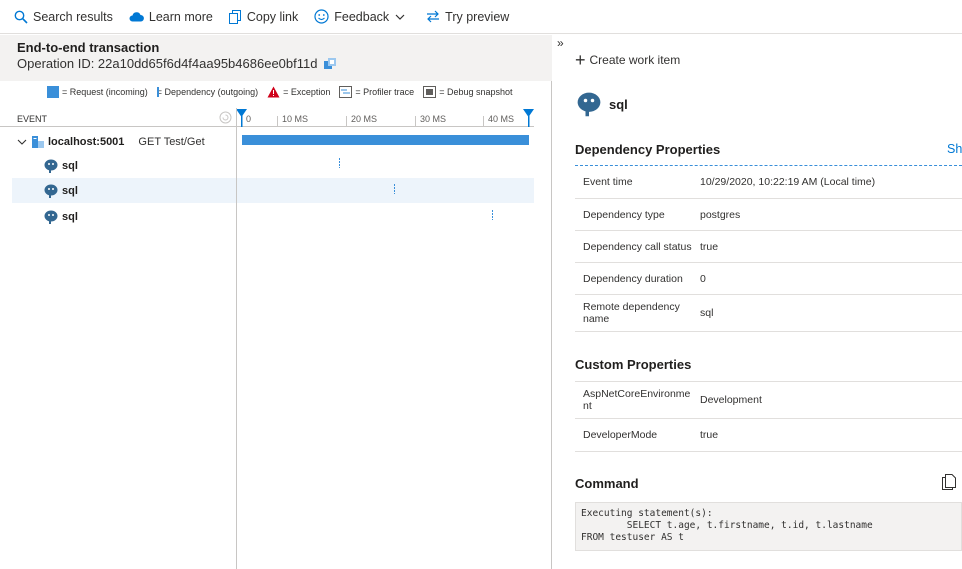 The height and width of the screenshot is (569, 962). What do you see at coordinates (618, 104) in the screenshot?
I see `dependency-title-text: sql` at bounding box center [618, 104].